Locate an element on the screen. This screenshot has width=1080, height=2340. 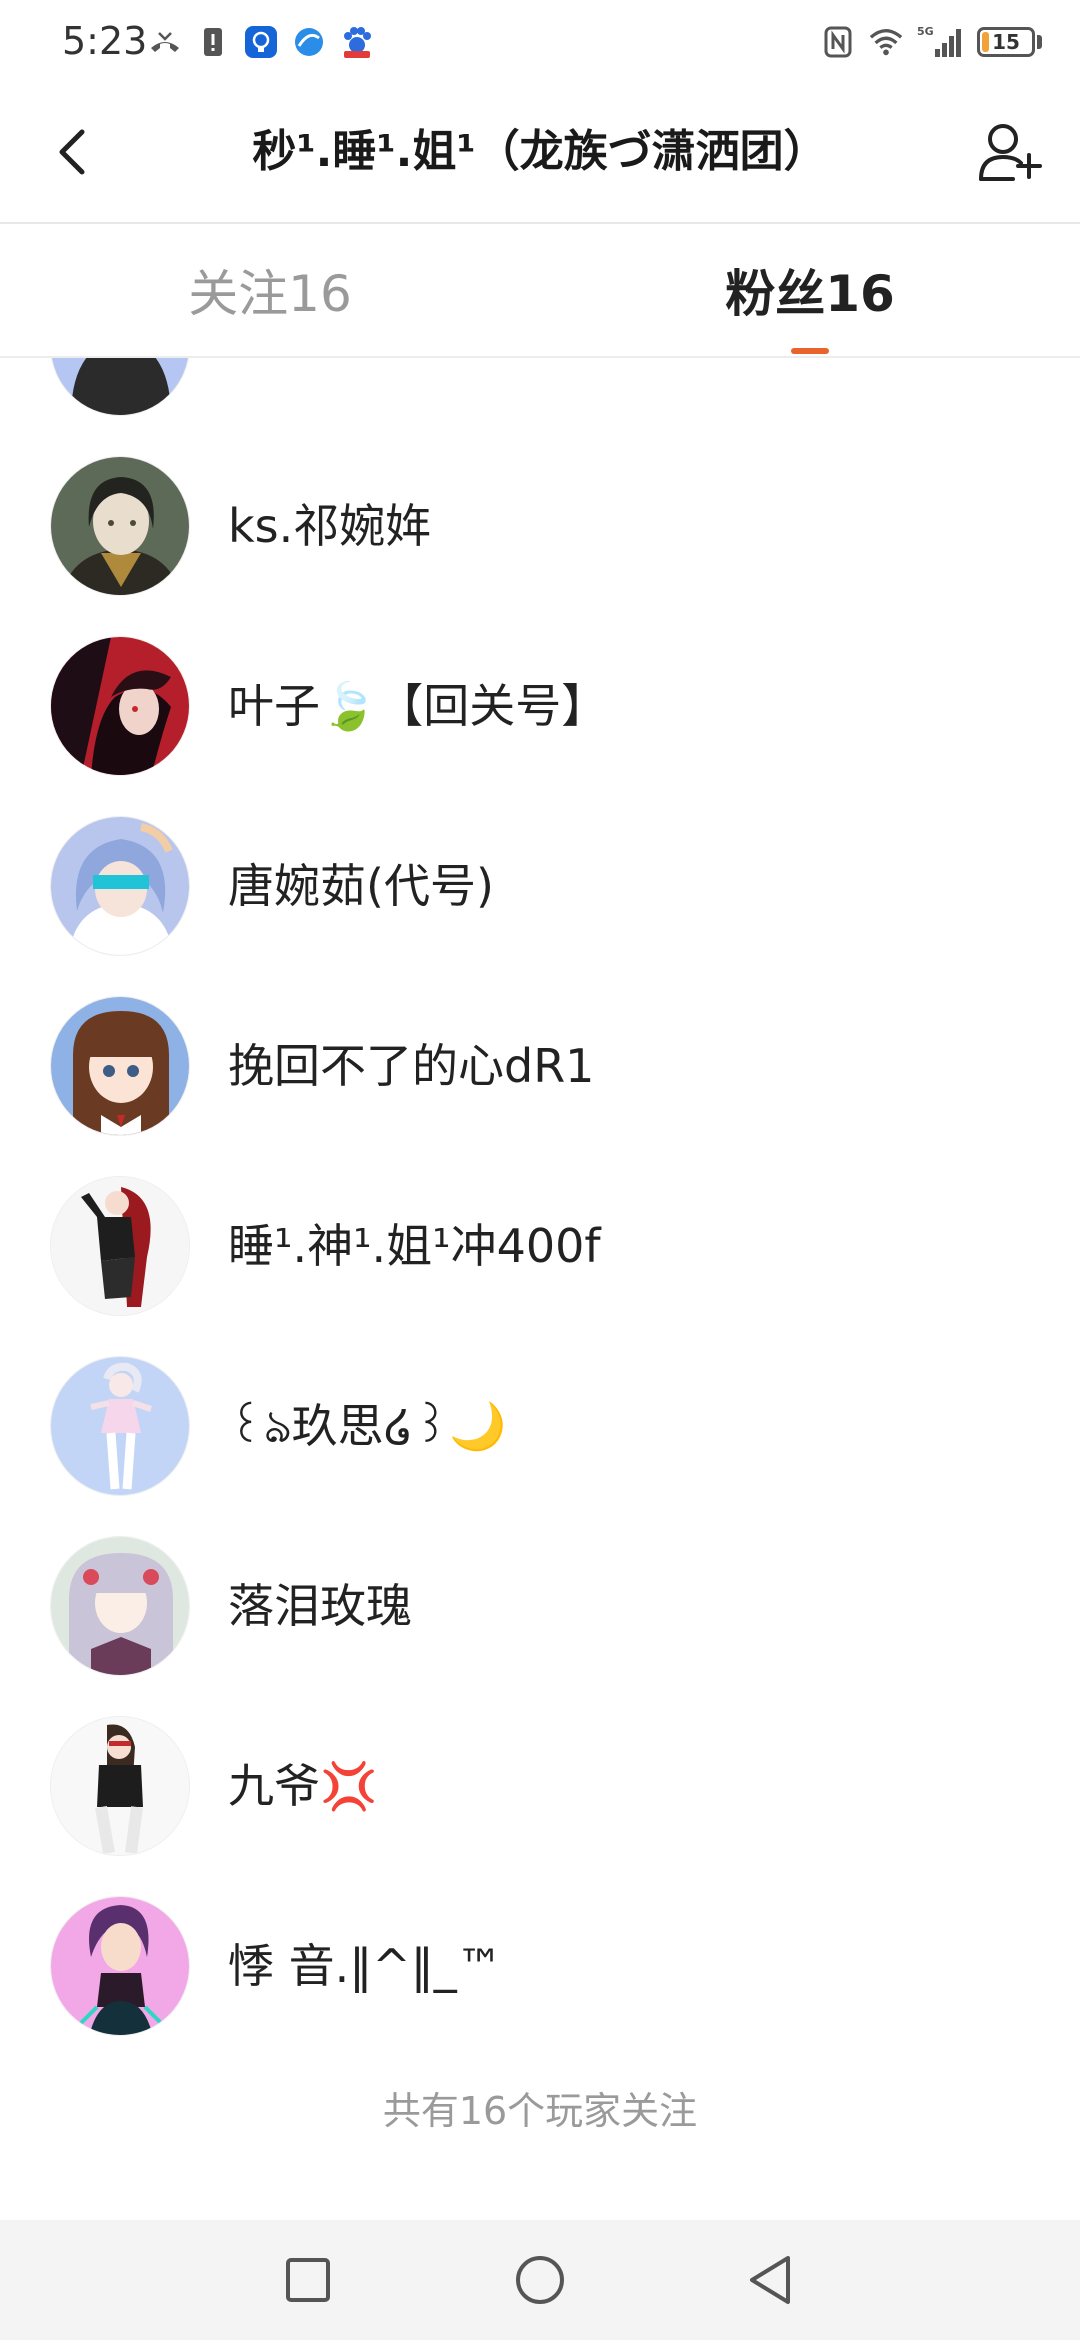
battery-icon: 15 is located at coordinates (1006, 42).